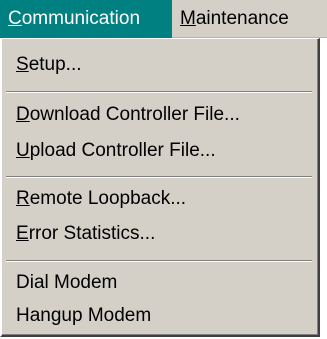  I want to click on menu-communication-accesskey: C, so click(15, 18).